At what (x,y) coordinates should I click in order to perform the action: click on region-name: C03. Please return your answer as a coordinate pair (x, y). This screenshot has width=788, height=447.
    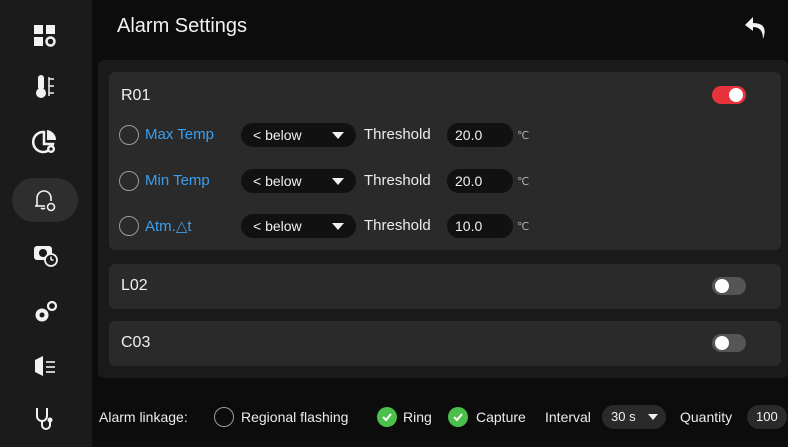
    Looking at the image, I should click on (136, 342).